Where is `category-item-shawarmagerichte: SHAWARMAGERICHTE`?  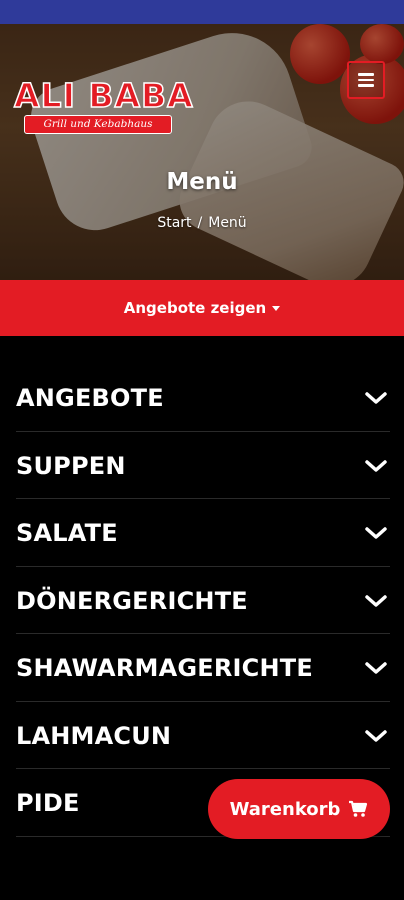 category-item-shawarmagerichte: SHAWARMAGERICHTE is located at coordinates (203, 668).